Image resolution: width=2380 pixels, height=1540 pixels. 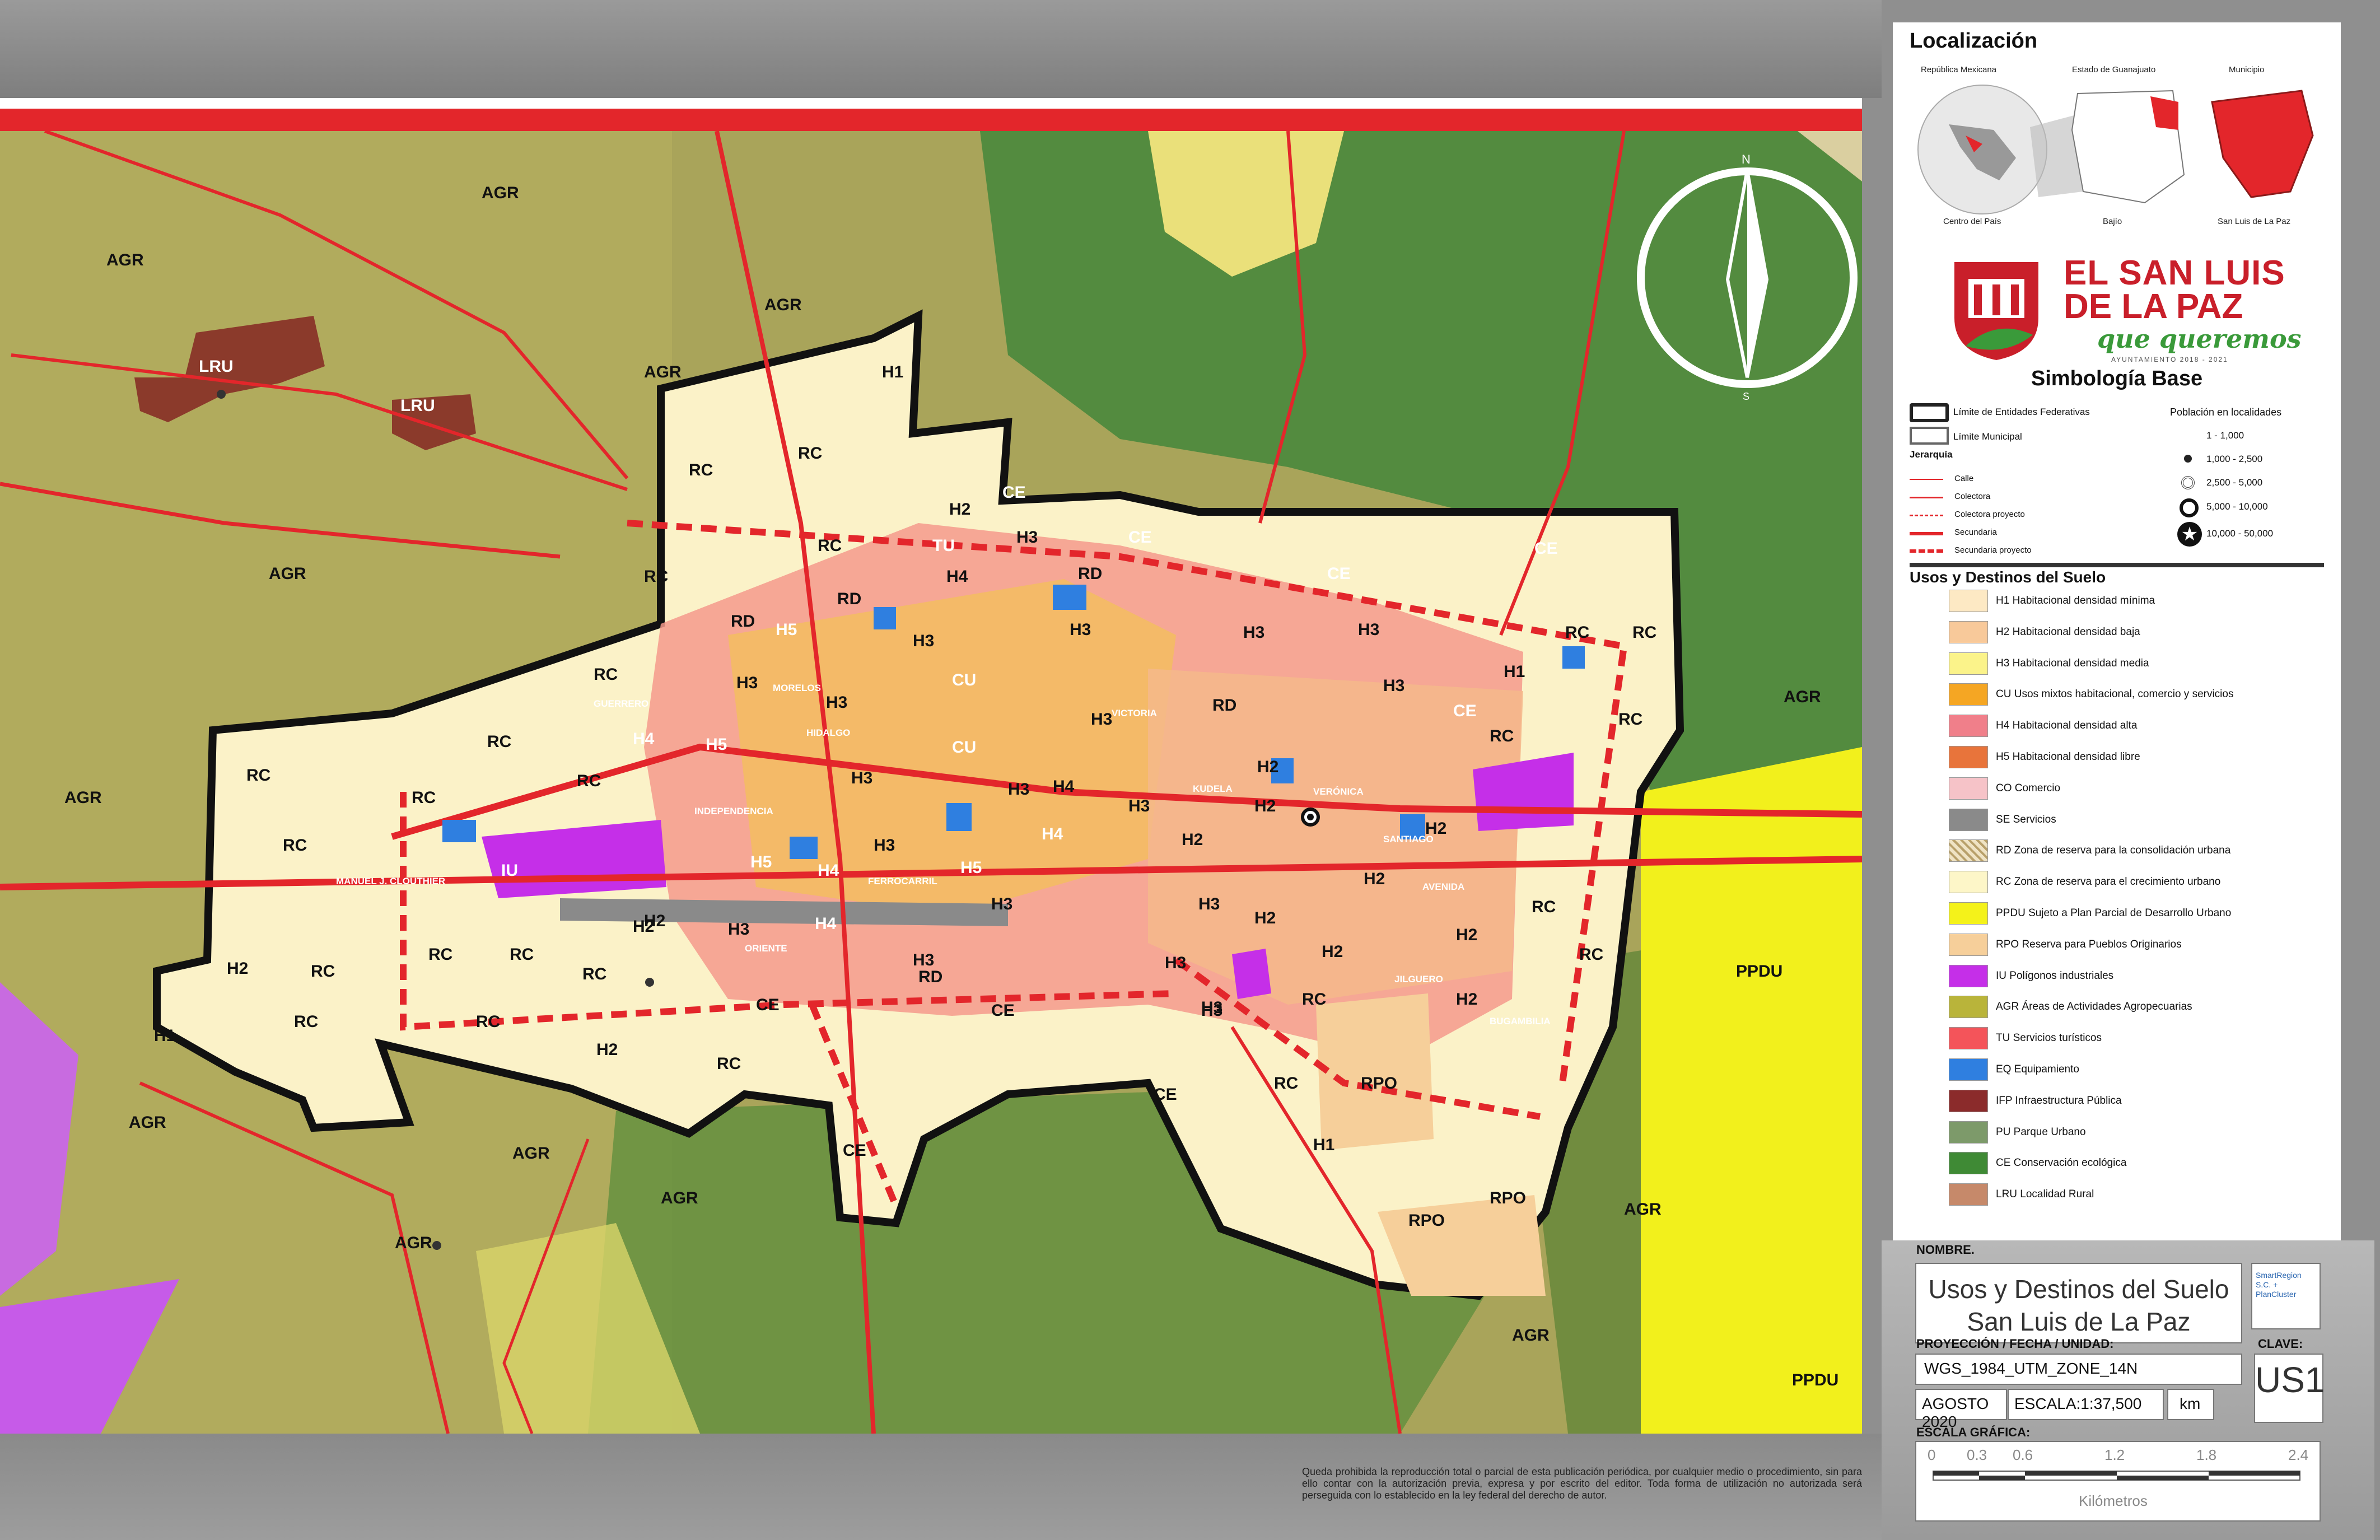 I want to click on escala-value: ESCALA:1:37,500, so click(x=2078, y=1404).